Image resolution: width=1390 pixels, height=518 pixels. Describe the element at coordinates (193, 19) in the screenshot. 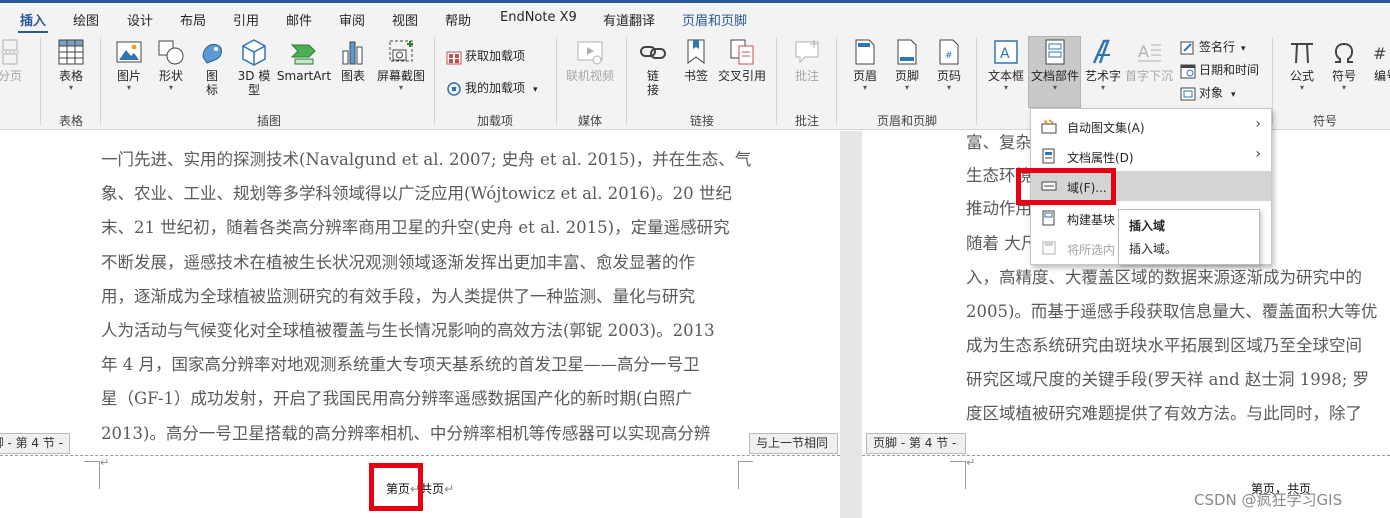

I see `tab-layout: 布局` at that location.